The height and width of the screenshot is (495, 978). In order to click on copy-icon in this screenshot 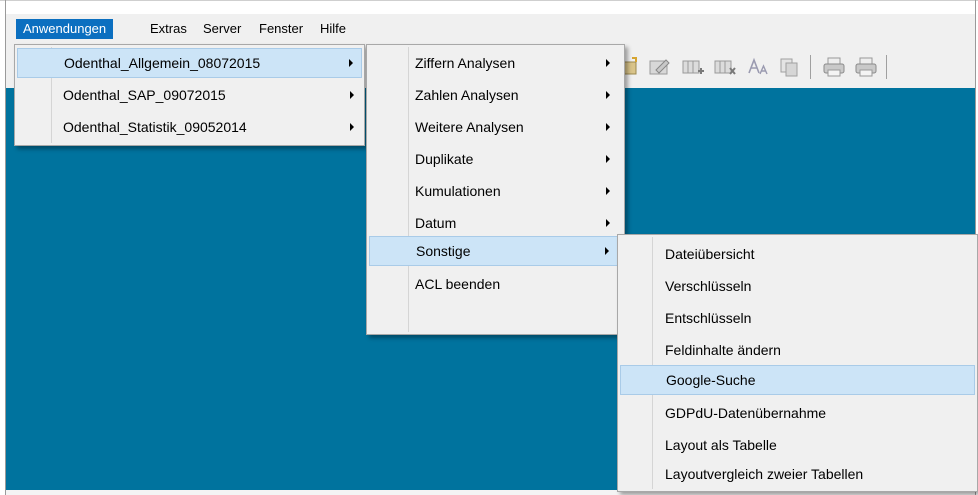, I will do `click(790, 67)`.